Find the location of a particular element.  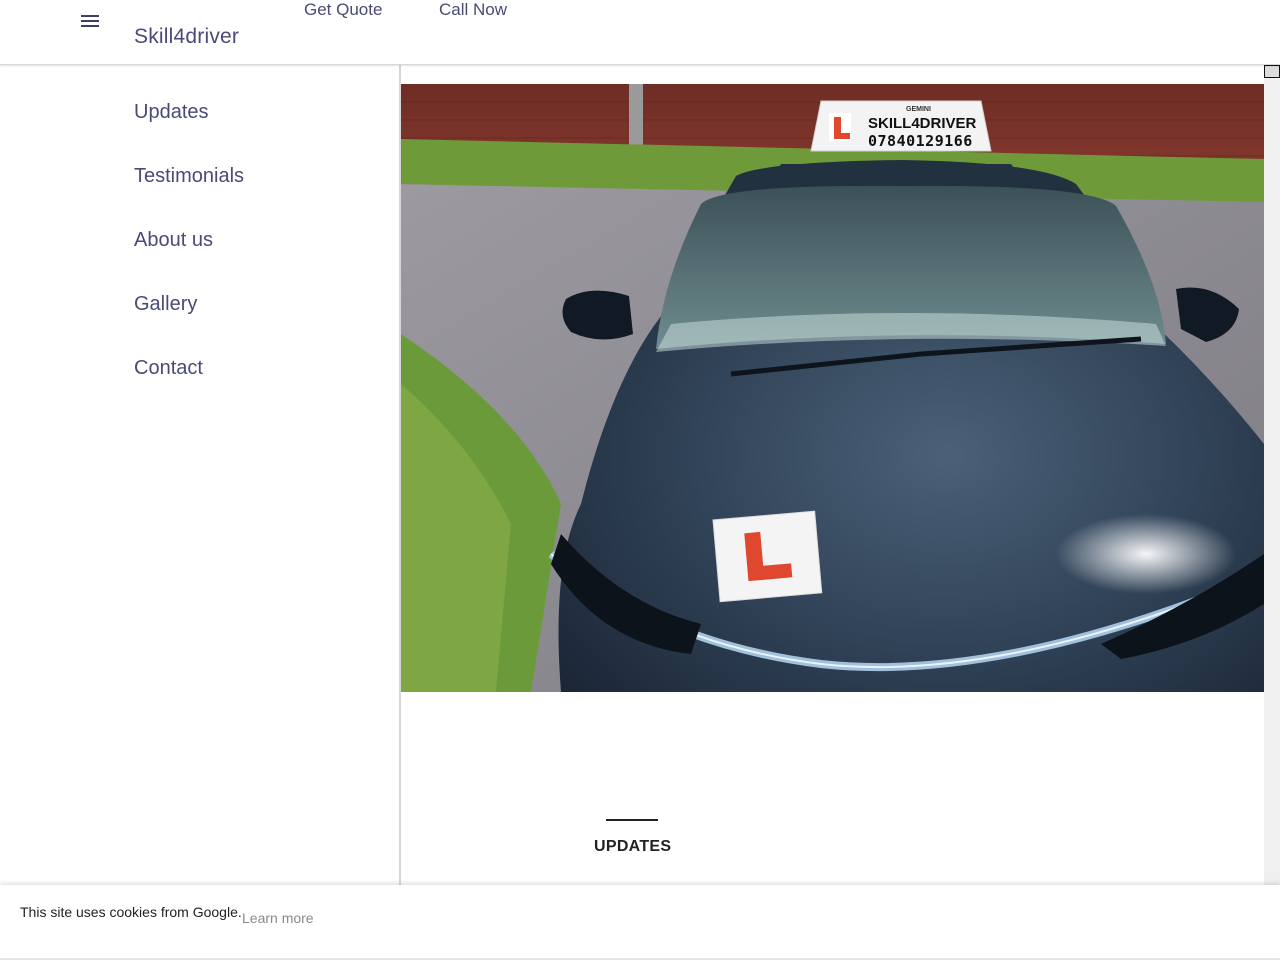

sidebar-item-updates: Updates is located at coordinates (171, 112).